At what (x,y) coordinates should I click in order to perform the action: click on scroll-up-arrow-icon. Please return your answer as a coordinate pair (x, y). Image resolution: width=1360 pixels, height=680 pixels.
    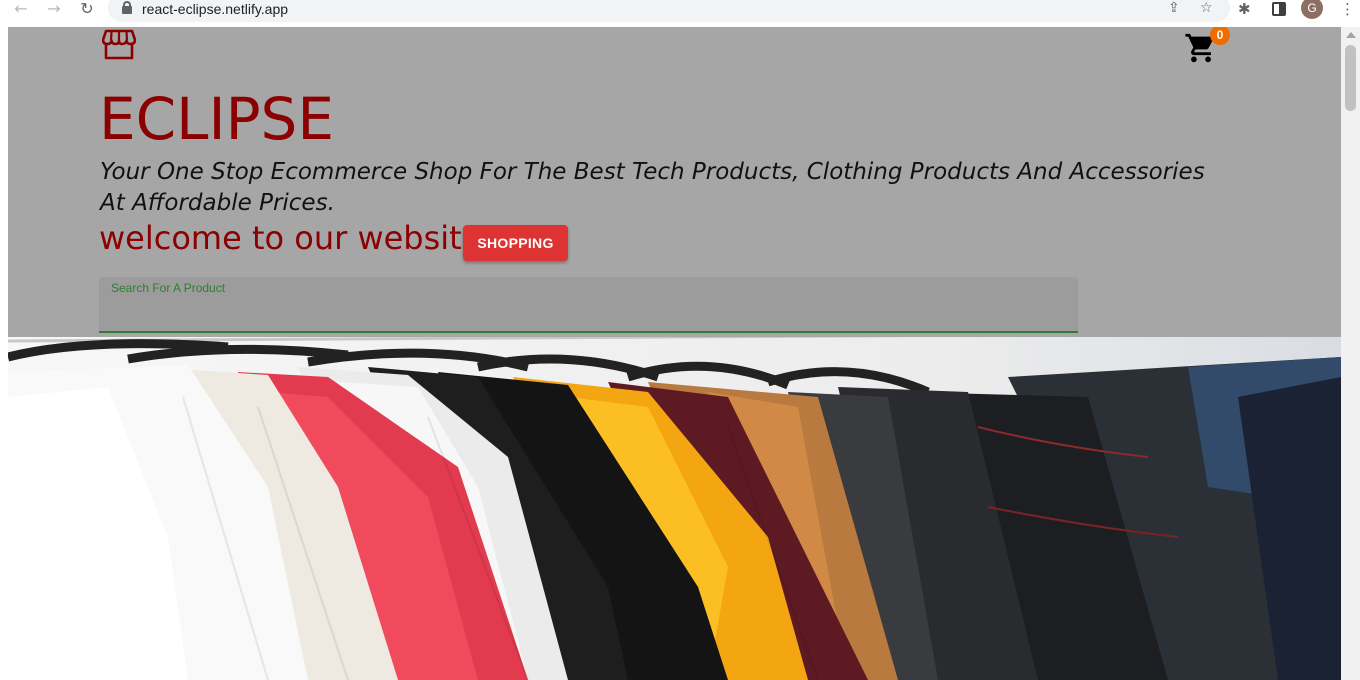
    Looking at the image, I should click on (1351, 35).